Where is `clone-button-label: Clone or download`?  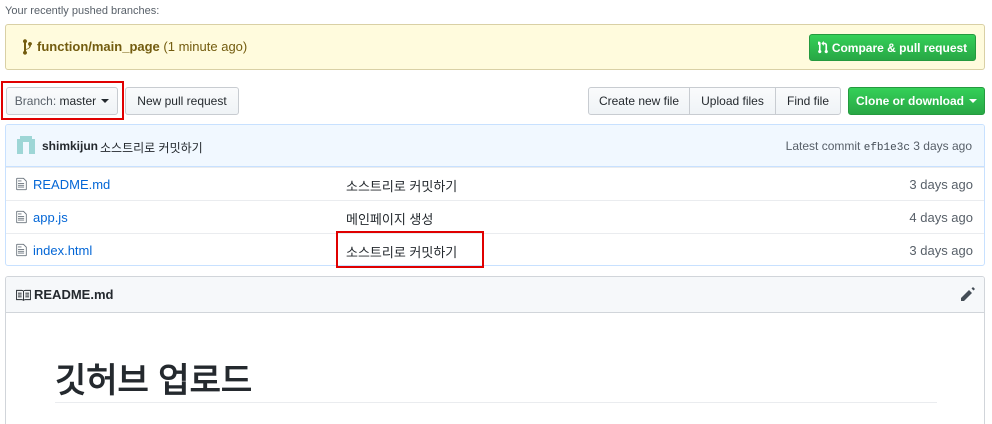
clone-button-label: Clone or download is located at coordinates (910, 101).